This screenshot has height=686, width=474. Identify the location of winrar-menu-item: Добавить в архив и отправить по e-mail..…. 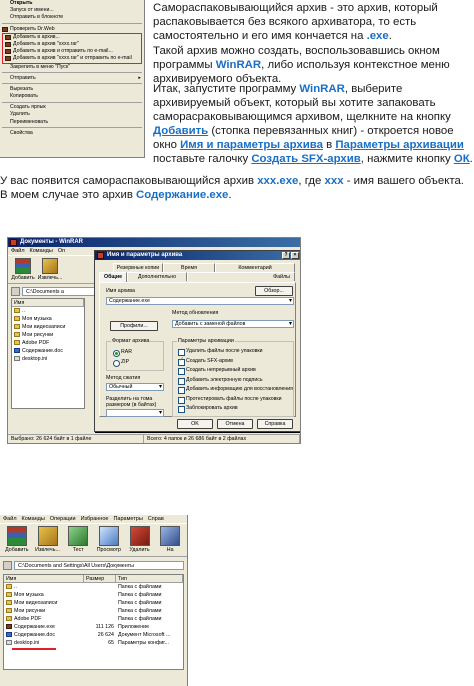
(72, 51).